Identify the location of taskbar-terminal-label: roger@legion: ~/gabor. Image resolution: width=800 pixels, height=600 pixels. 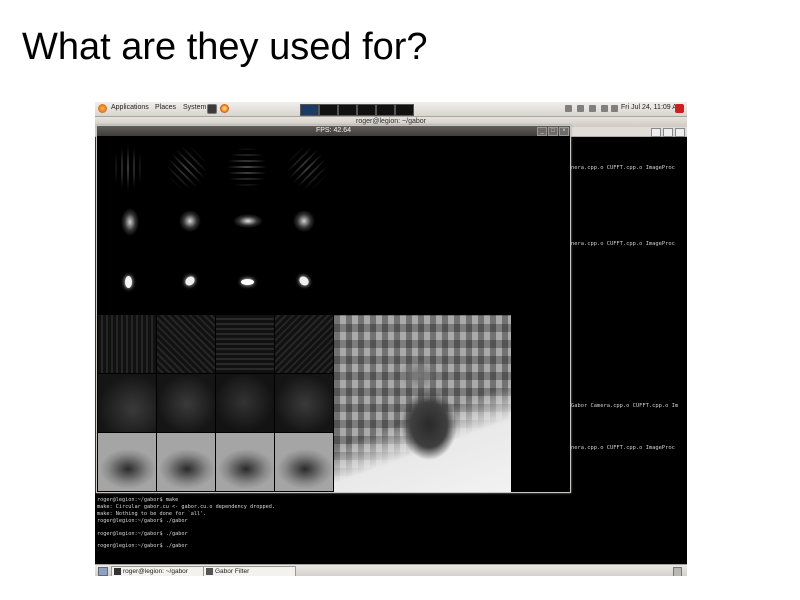
(155, 571).